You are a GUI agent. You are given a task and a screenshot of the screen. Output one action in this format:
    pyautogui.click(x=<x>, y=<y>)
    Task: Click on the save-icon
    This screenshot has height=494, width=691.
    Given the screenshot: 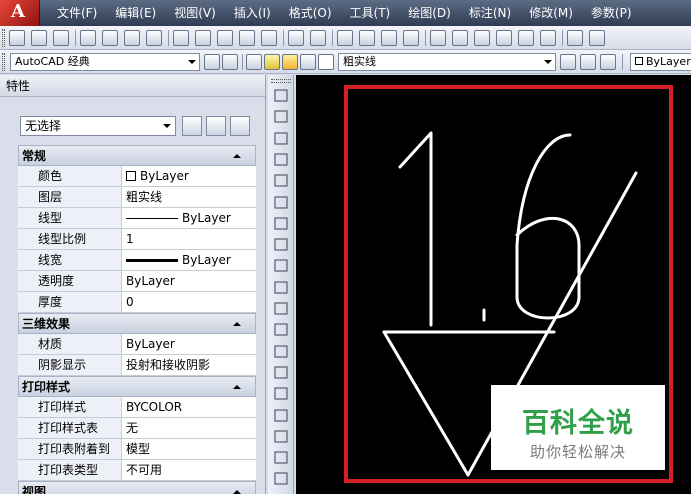 What is the action you would take?
    pyautogui.click(x=61, y=38)
    